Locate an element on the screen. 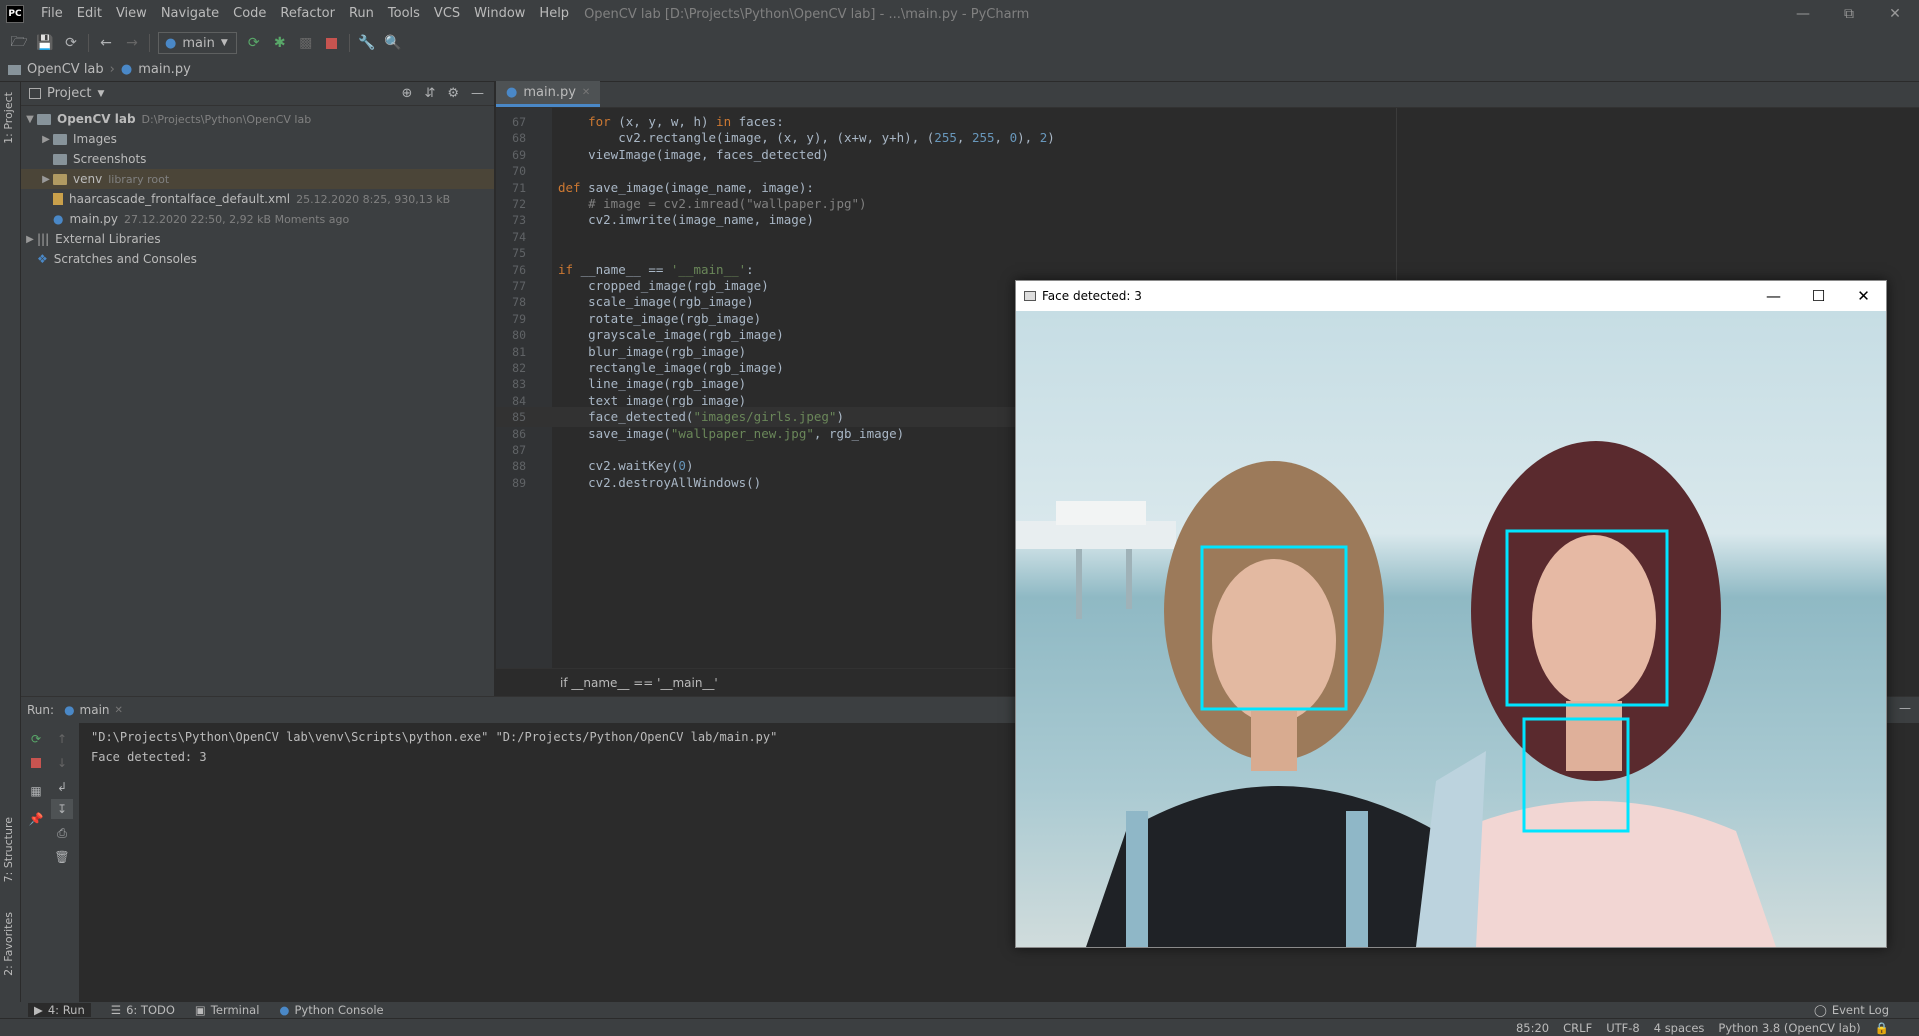 The image size is (1919, 1036). scroll-to-end-icon: ↧ is located at coordinates (62, 809).